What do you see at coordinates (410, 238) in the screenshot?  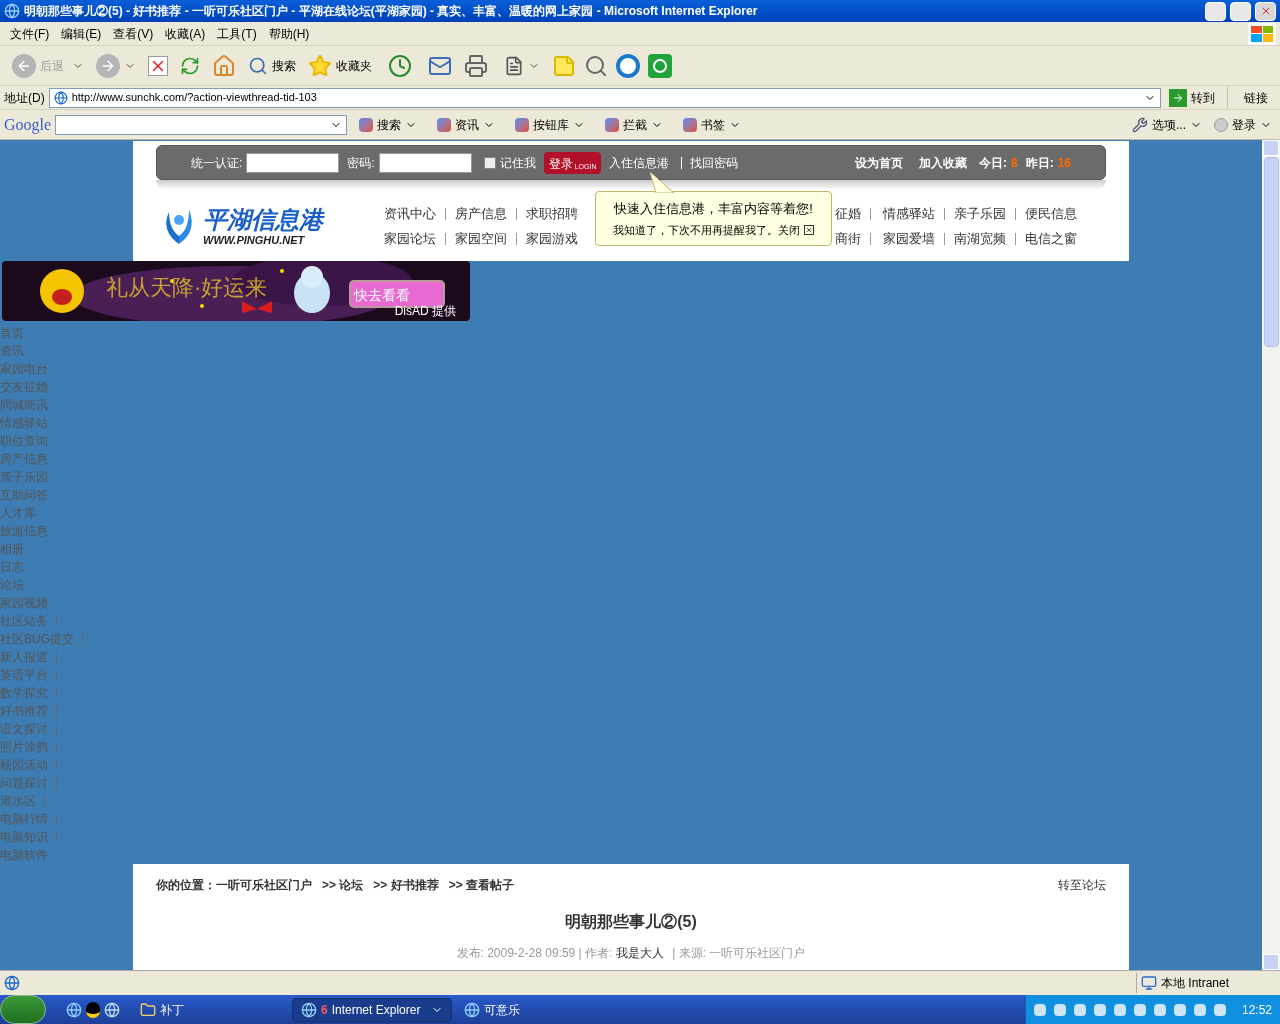 I see `nav-link: 家园论坛` at bounding box center [410, 238].